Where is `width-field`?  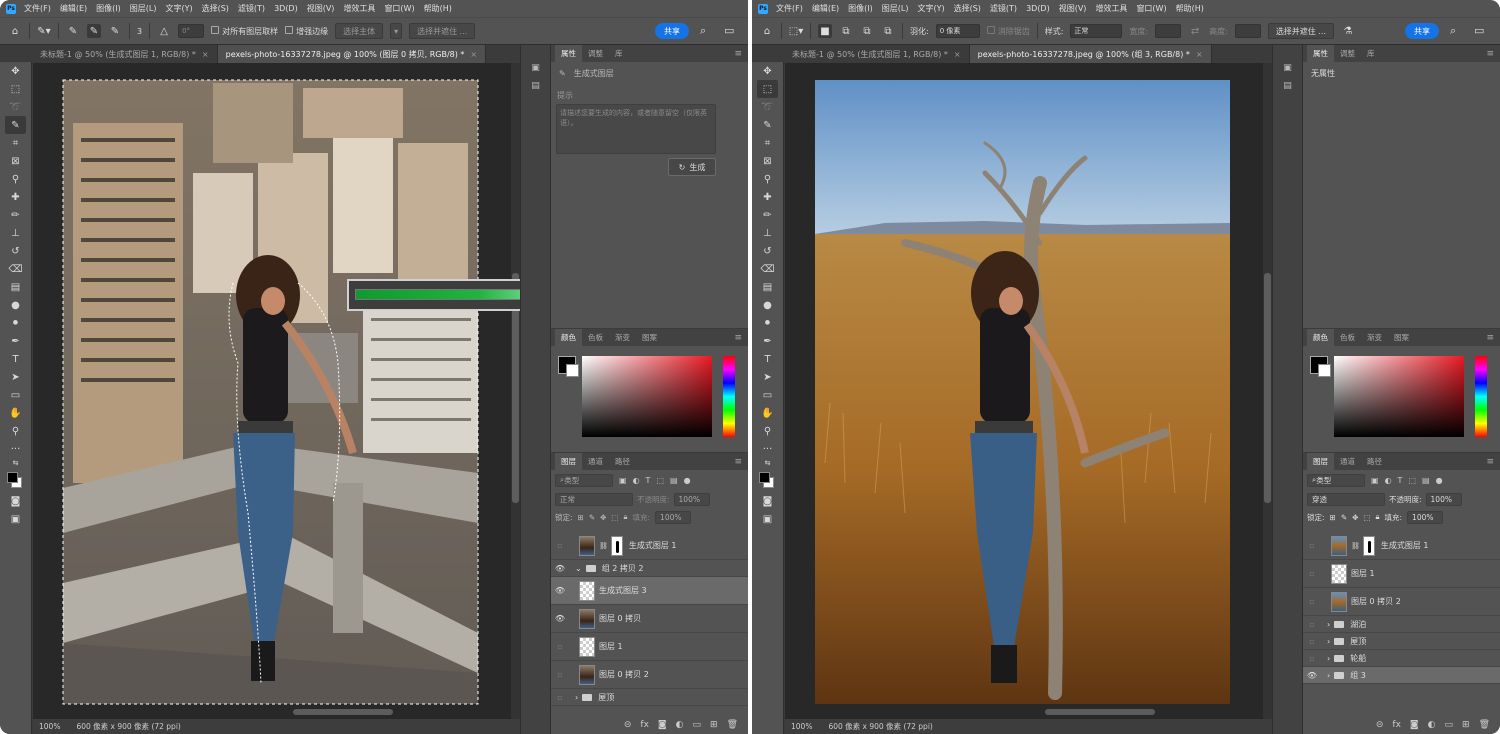 width-field is located at coordinates (1168, 31).